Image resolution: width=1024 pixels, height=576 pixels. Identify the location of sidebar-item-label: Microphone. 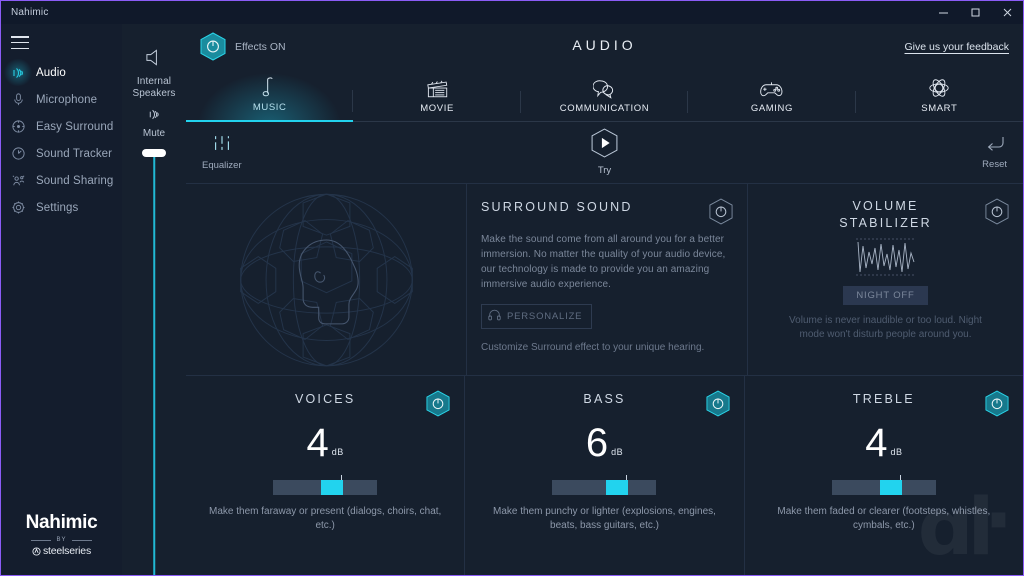
(67, 99).